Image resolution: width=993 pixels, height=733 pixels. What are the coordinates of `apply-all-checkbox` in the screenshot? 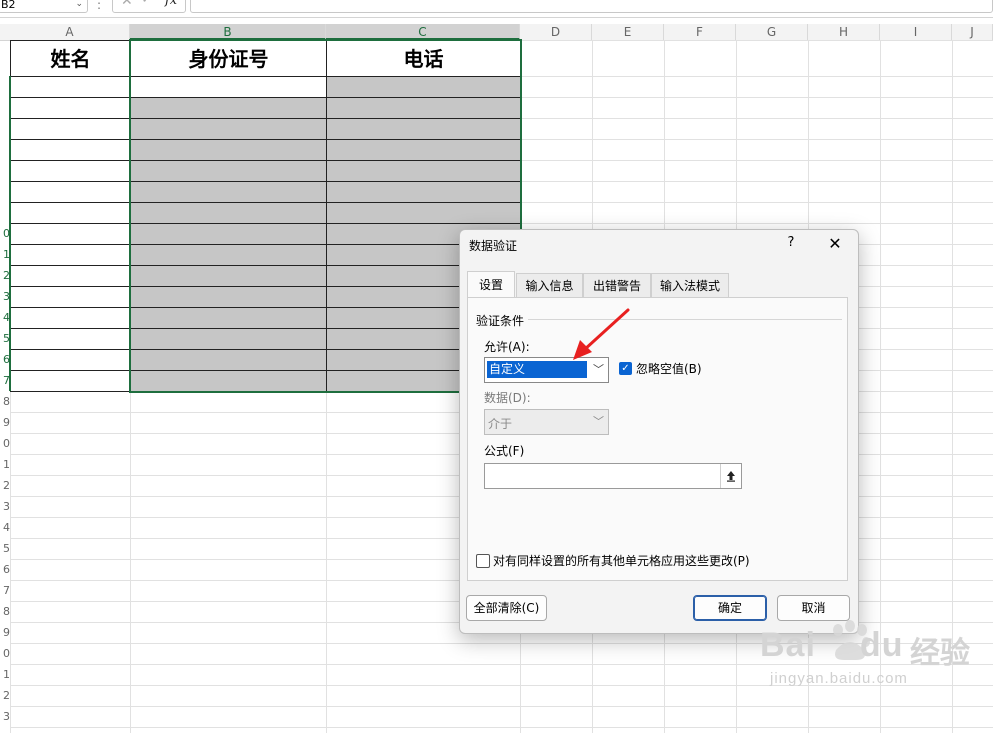 It's located at (483, 561).